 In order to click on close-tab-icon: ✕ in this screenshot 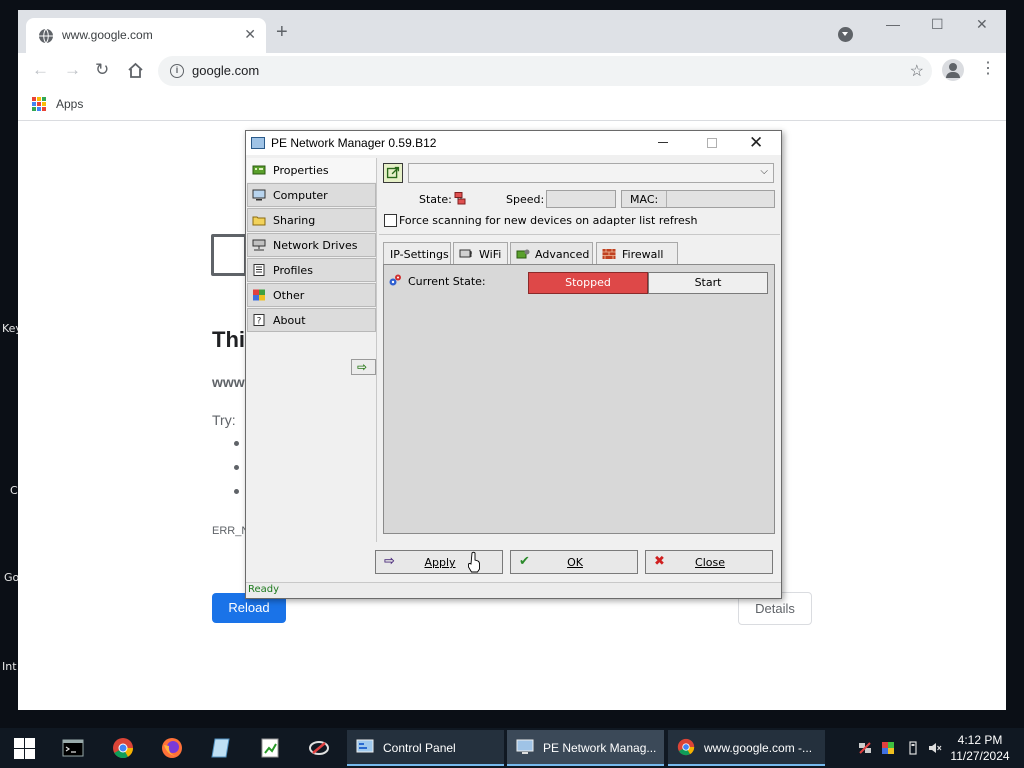, I will do `click(250, 34)`.